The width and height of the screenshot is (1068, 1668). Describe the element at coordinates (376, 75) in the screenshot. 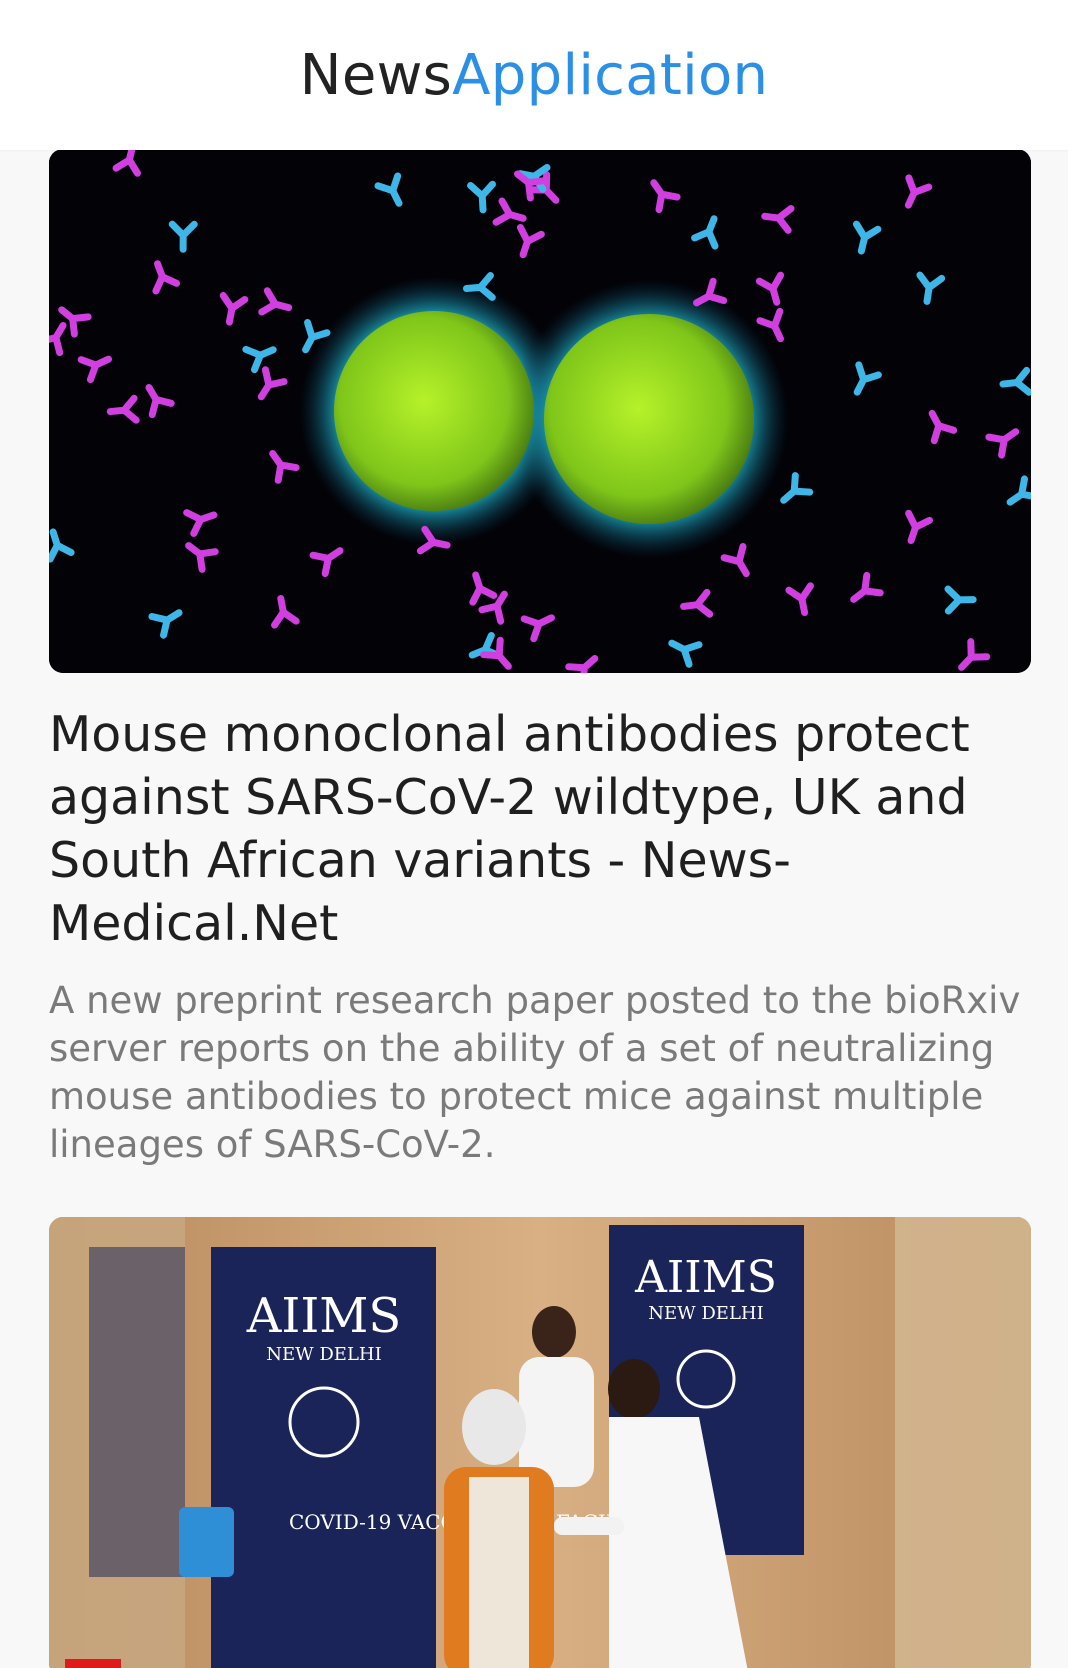

I see `app-title-news: News` at that location.